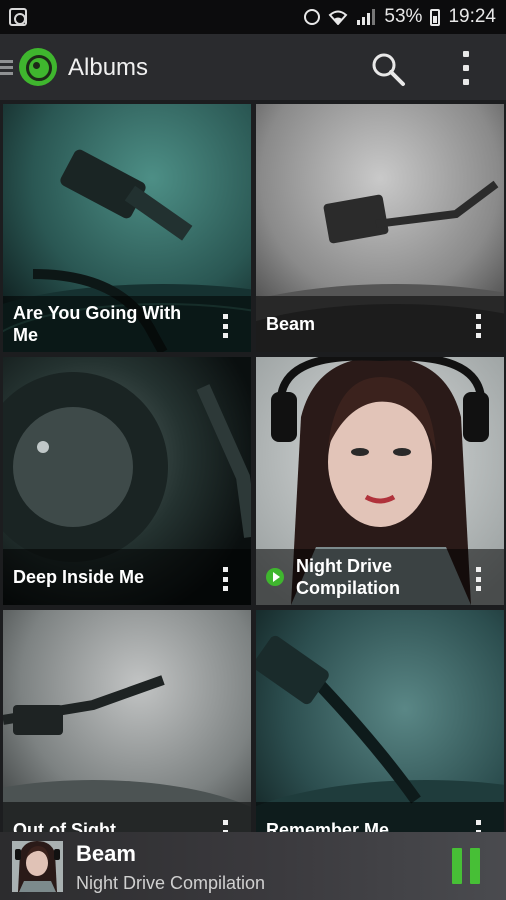  Describe the element at coordinates (253, 866) in the screenshot. I see `now-playing-bar: Beam Night Drive Compilation` at that location.